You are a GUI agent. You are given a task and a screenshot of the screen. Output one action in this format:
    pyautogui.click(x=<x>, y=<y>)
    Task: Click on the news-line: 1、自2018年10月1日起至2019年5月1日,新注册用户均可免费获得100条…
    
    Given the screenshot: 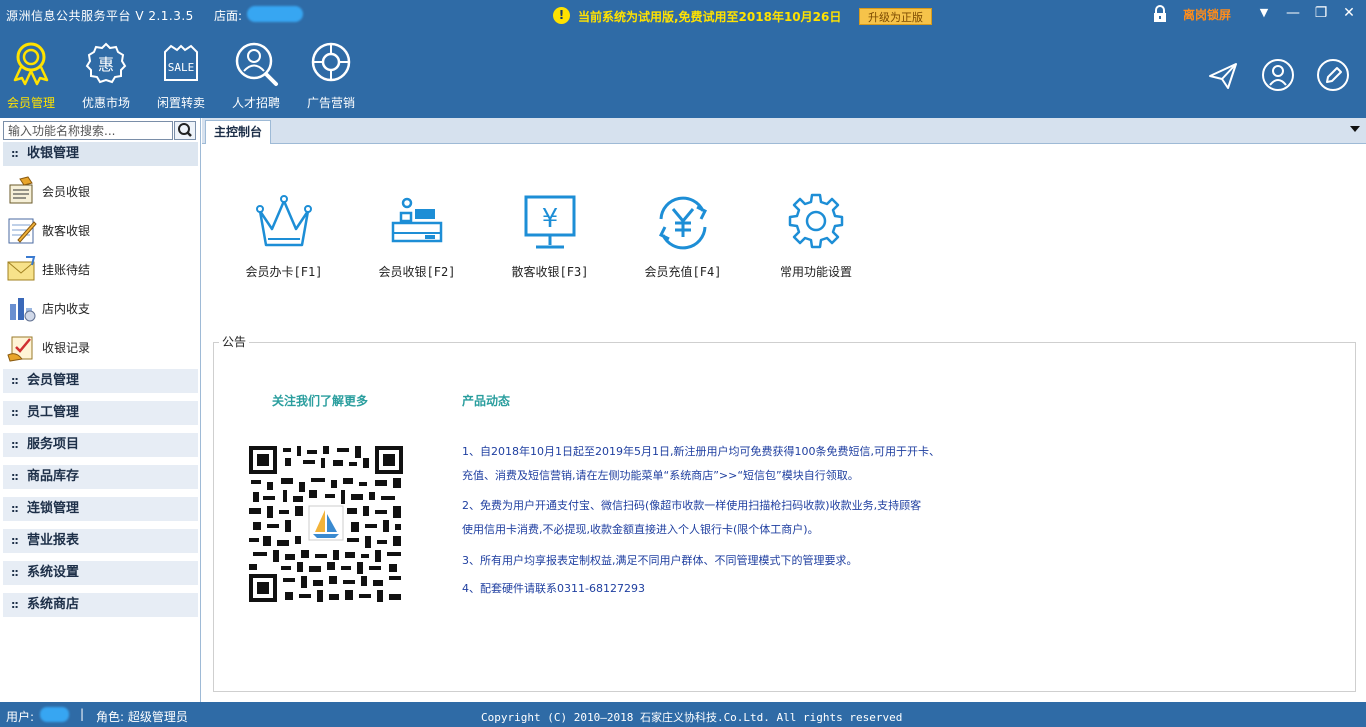 What is the action you would take?
    pyautogui.click(x=701, y=451)
    